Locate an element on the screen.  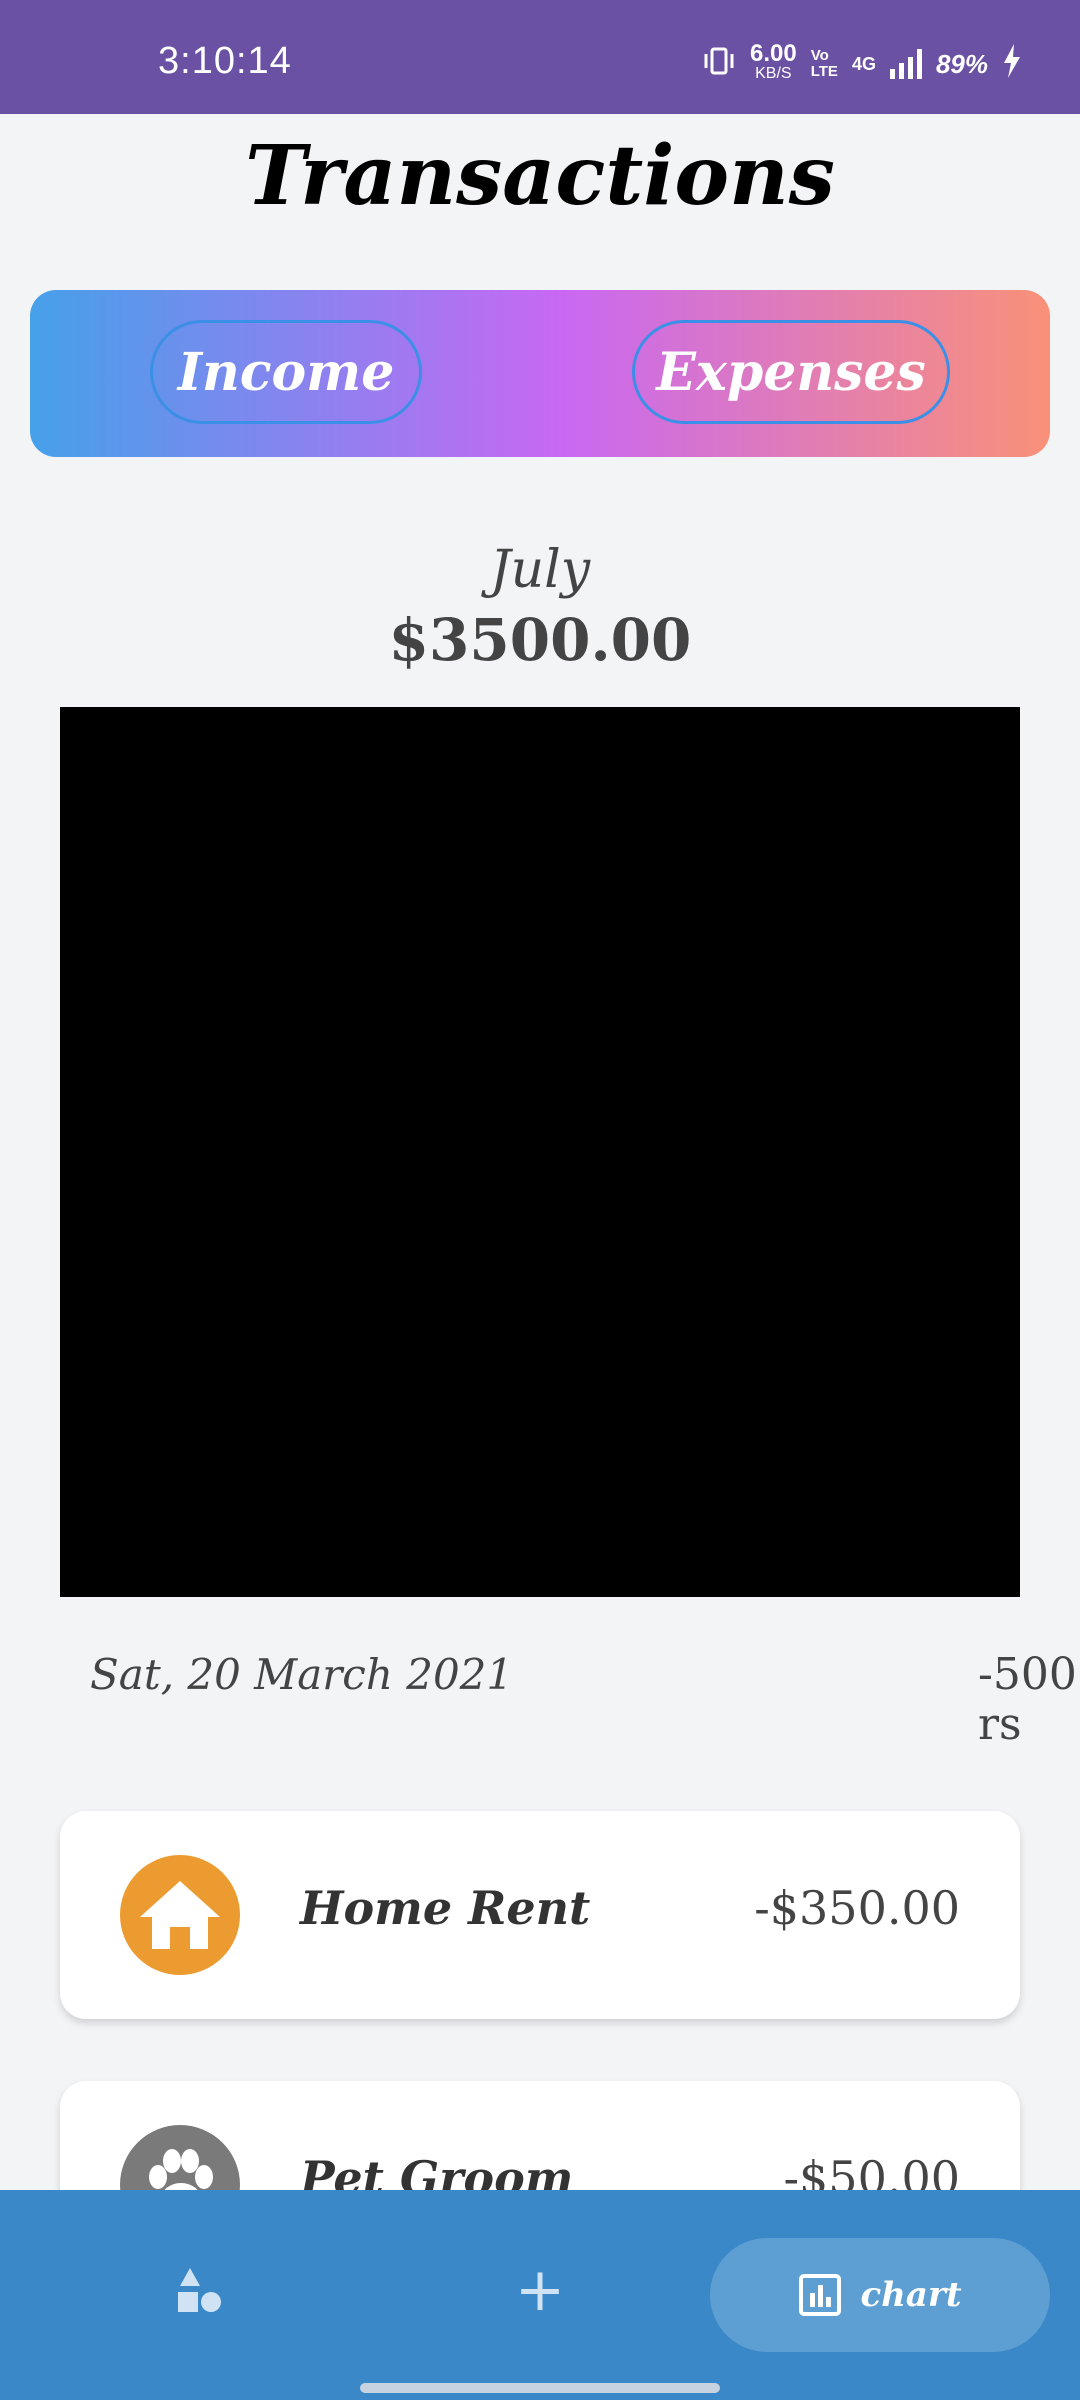
chart-label: chart is located at coordinates (911, 2295).